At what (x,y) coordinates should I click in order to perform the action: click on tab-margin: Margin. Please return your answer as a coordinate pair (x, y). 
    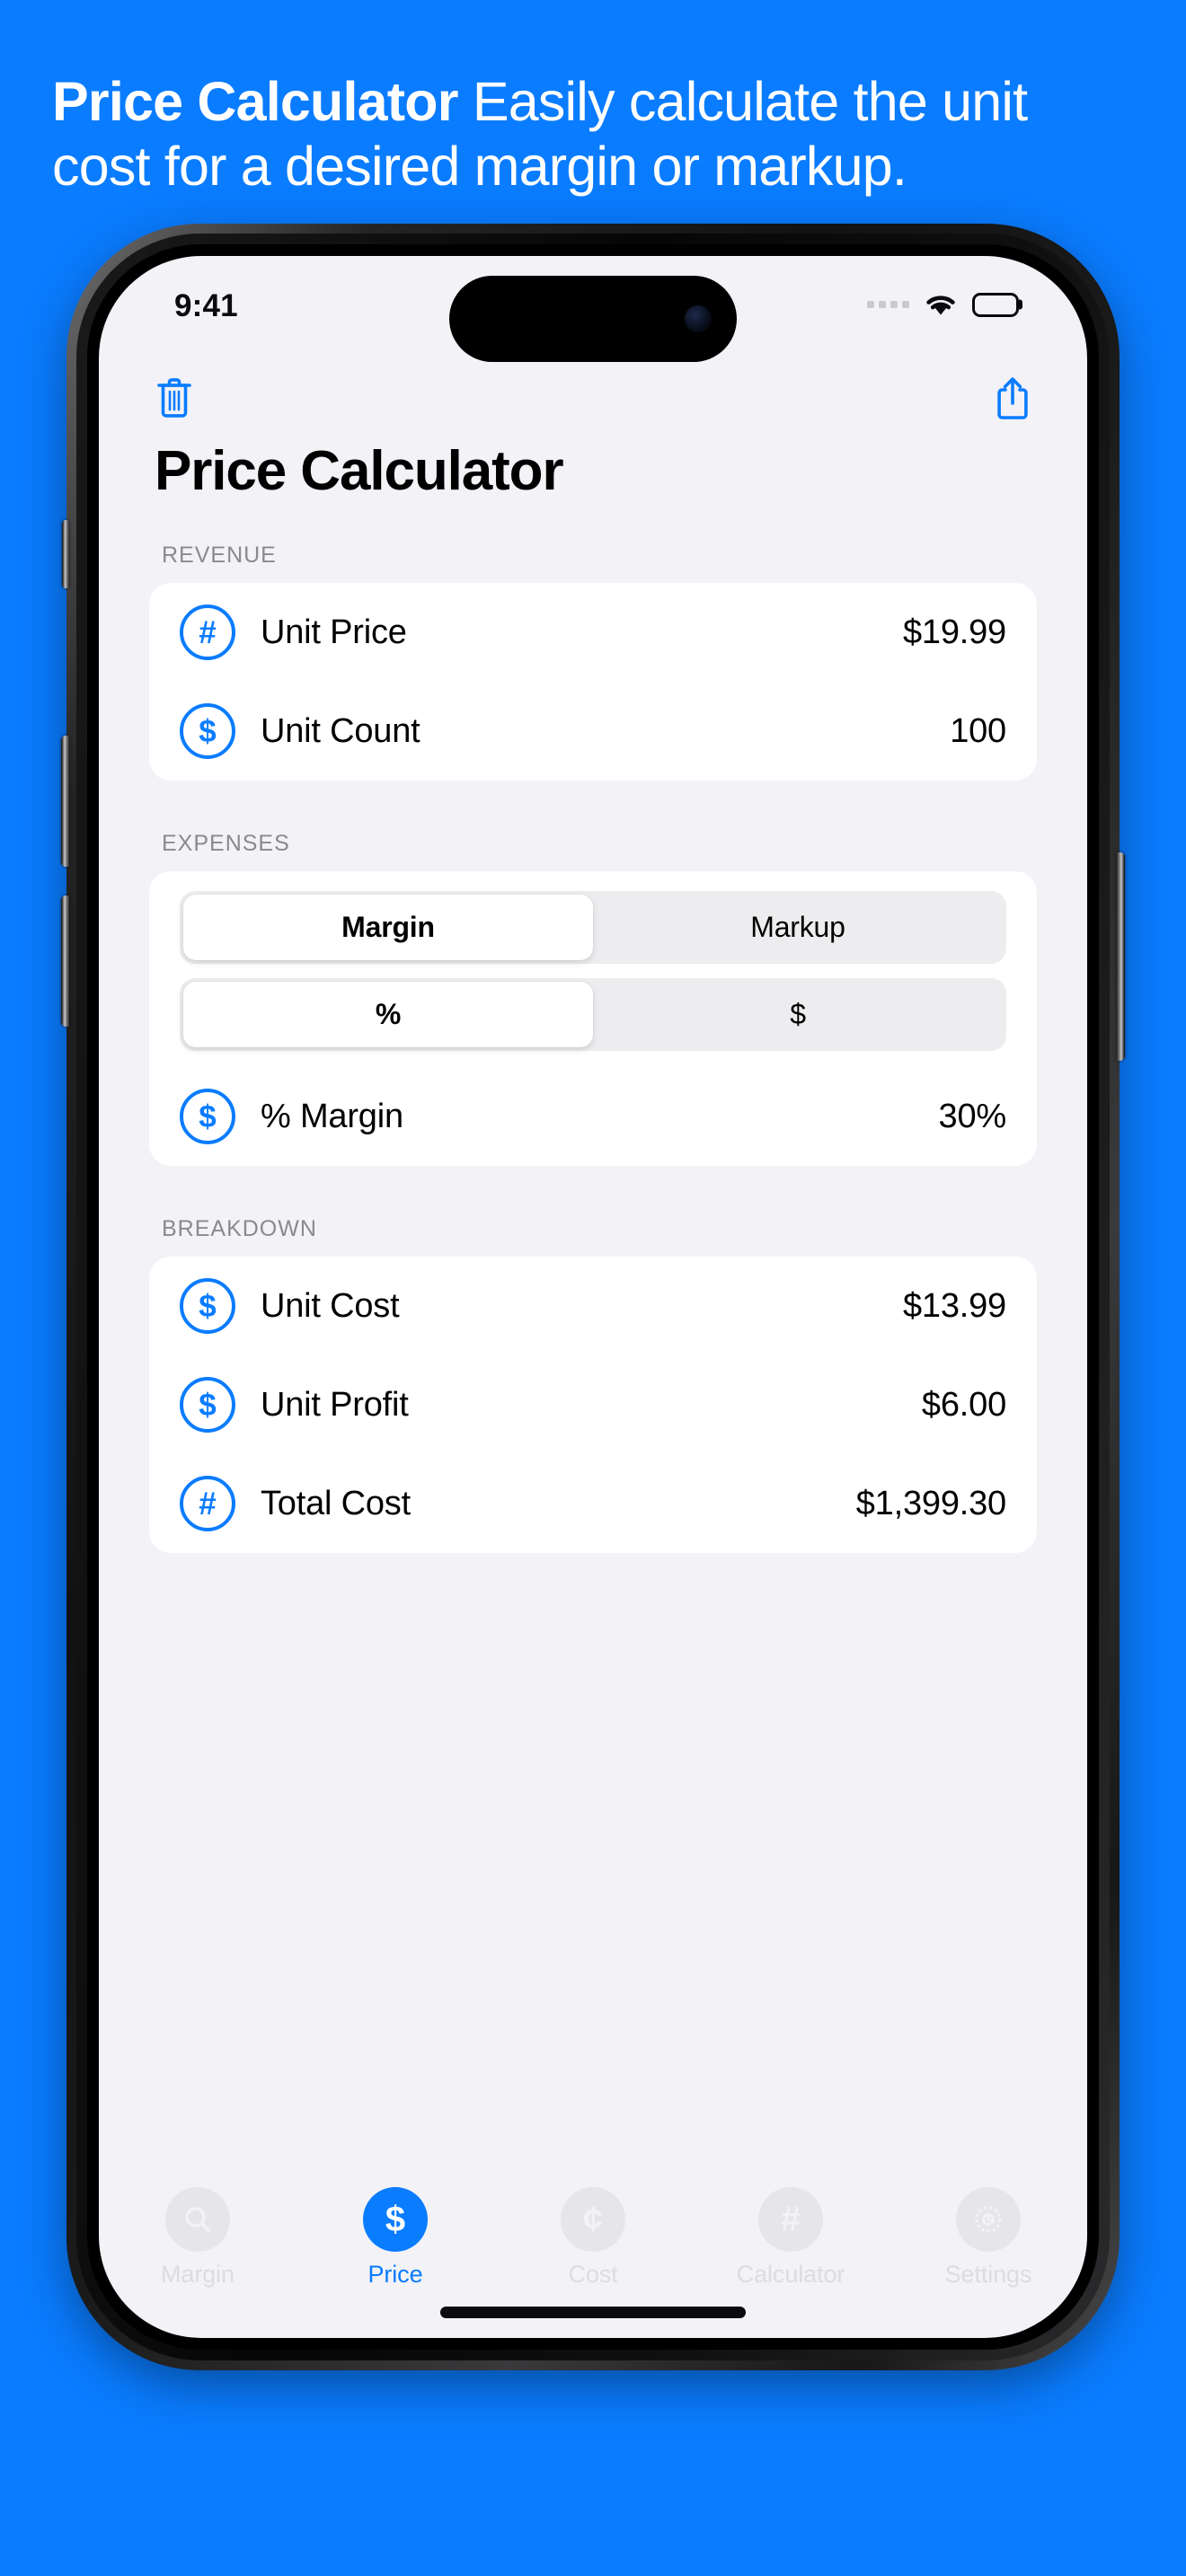
    Looking at the image, I should click on (197, 2238).